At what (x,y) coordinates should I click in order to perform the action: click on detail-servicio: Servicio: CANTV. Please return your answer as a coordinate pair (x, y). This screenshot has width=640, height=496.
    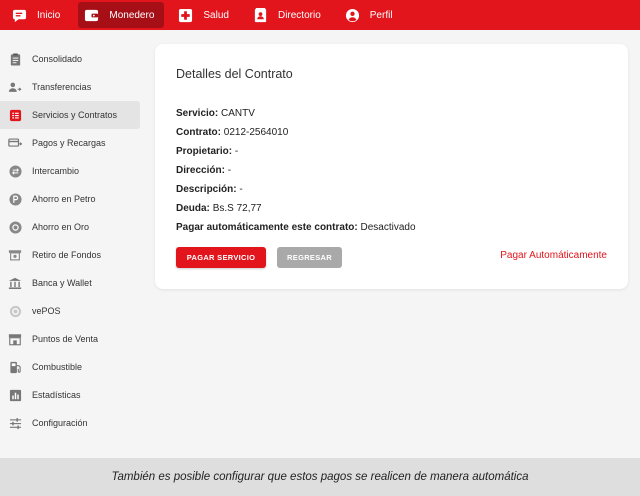
    Looking at the image, I should click on (296, 113).